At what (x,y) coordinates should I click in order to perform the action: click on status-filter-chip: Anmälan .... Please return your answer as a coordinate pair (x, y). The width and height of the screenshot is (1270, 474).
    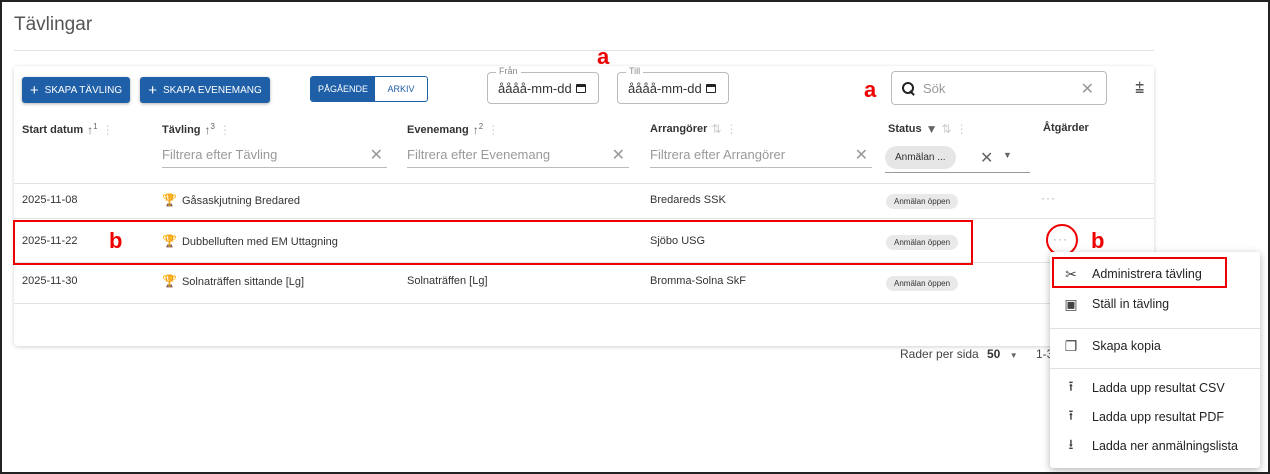
    Looking at the image, I should click on (920, 157).